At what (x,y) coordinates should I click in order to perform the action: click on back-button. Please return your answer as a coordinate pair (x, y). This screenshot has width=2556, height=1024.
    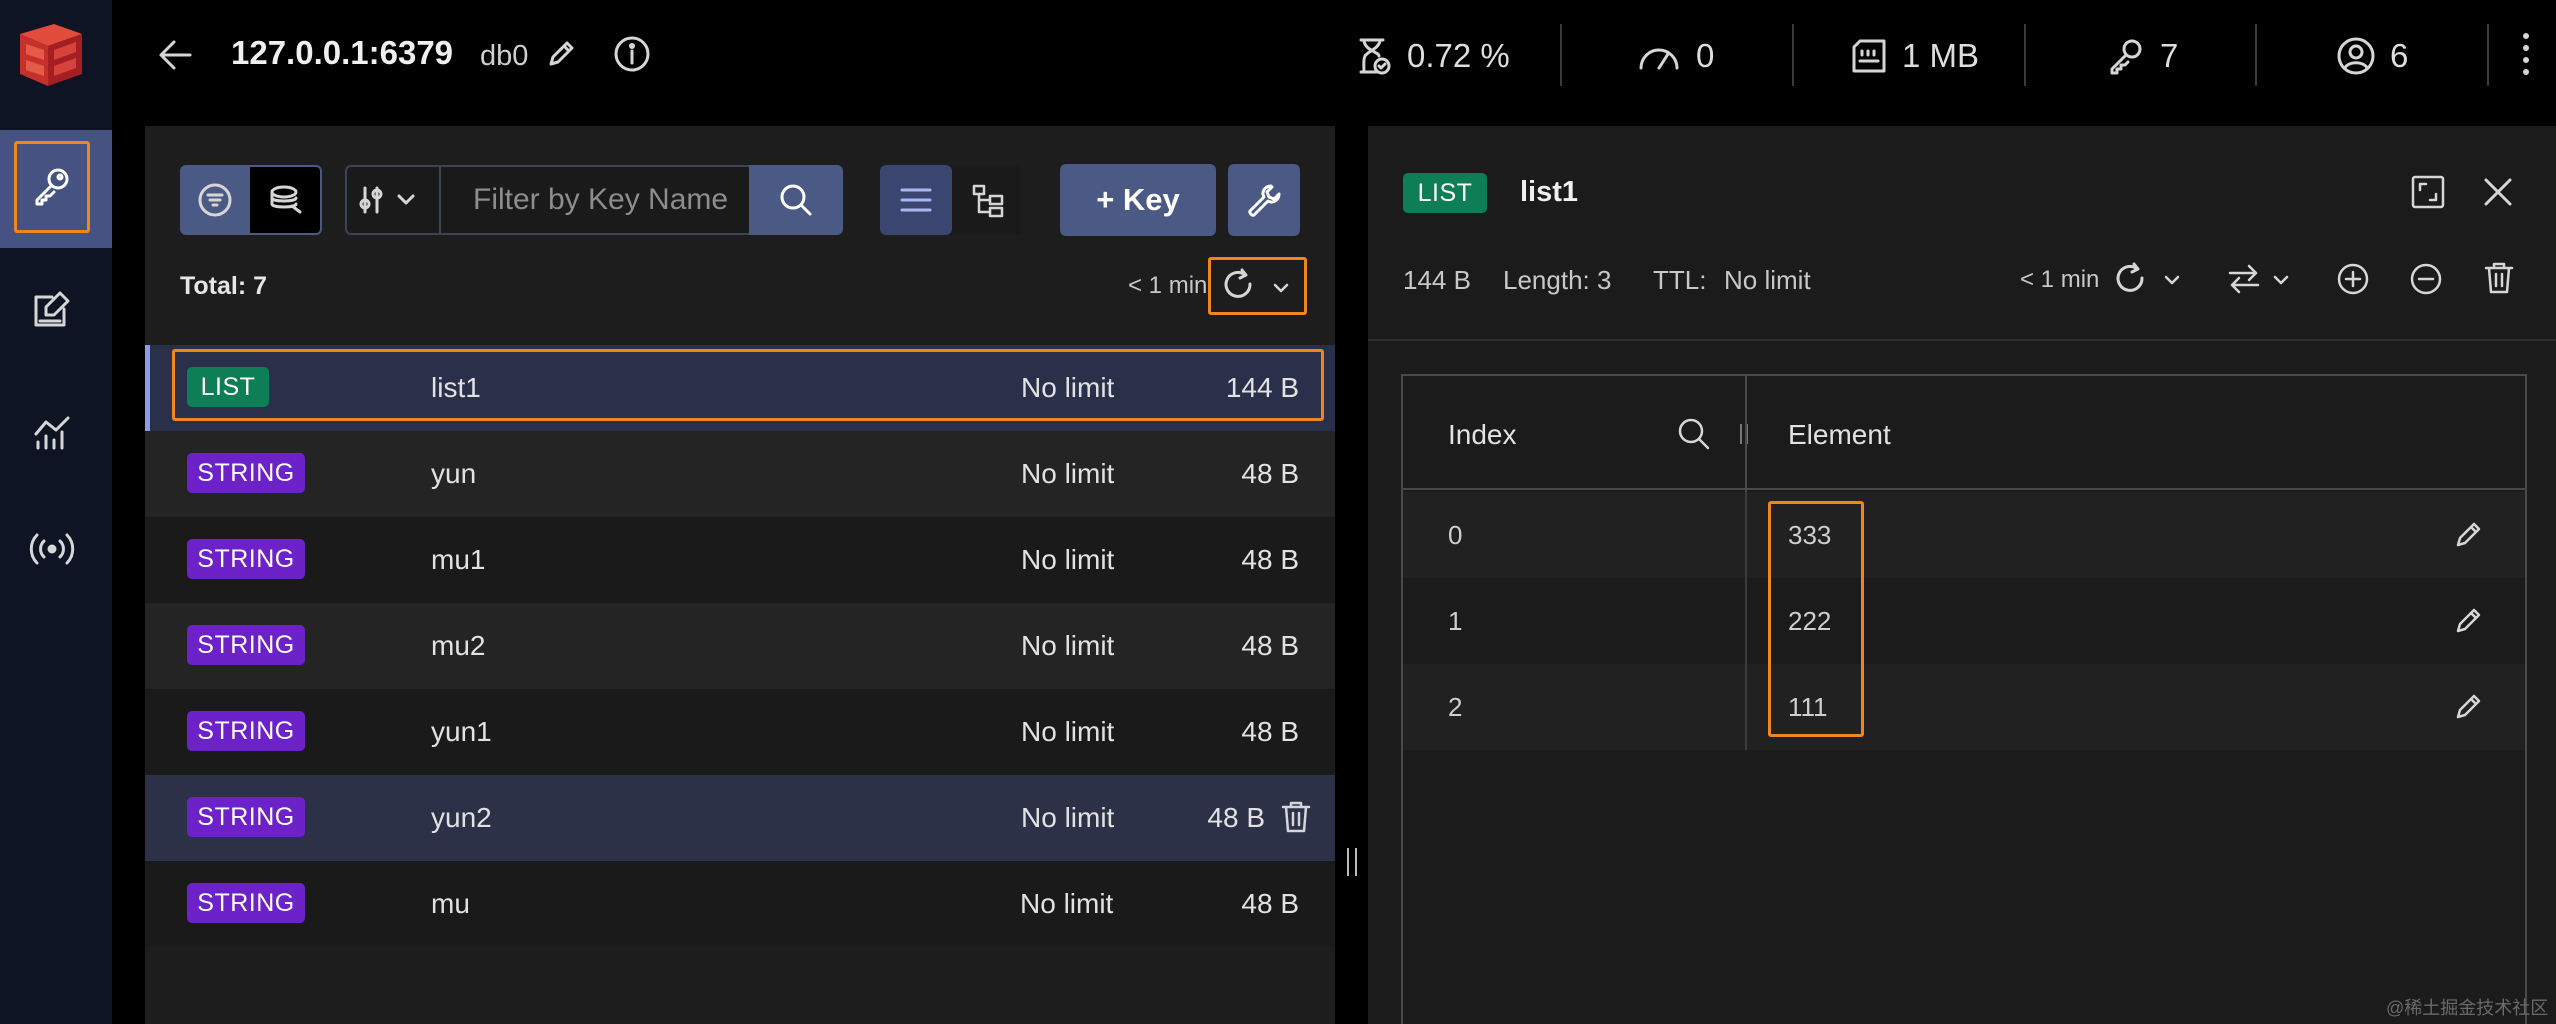
    Looking at the image, I should click on (175, 55).